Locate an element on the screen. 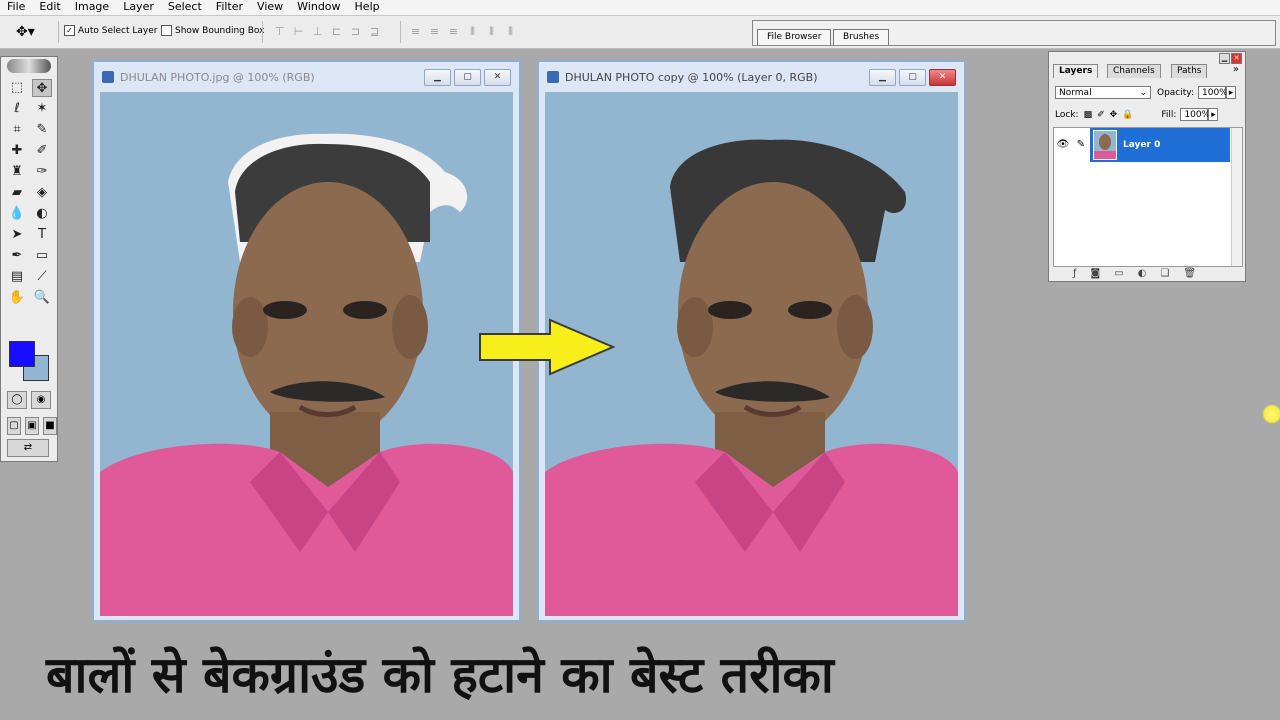 This screenshot has height=720, width=1280. paint-bucket-tool-icon: ◈ is located at coordinates (42, 193).